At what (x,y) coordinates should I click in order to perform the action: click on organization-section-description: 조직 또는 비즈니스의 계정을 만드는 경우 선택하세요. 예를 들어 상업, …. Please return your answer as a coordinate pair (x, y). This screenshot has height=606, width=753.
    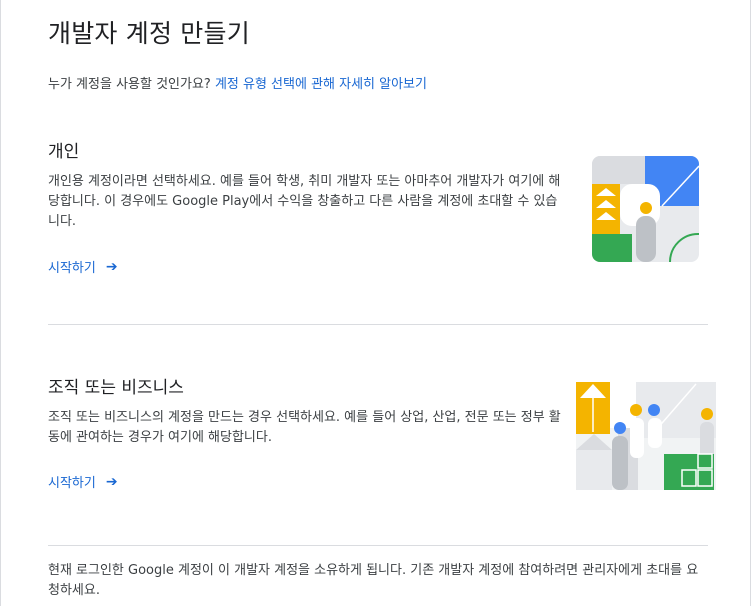
    Looking at the image, I should click on (304, 427).